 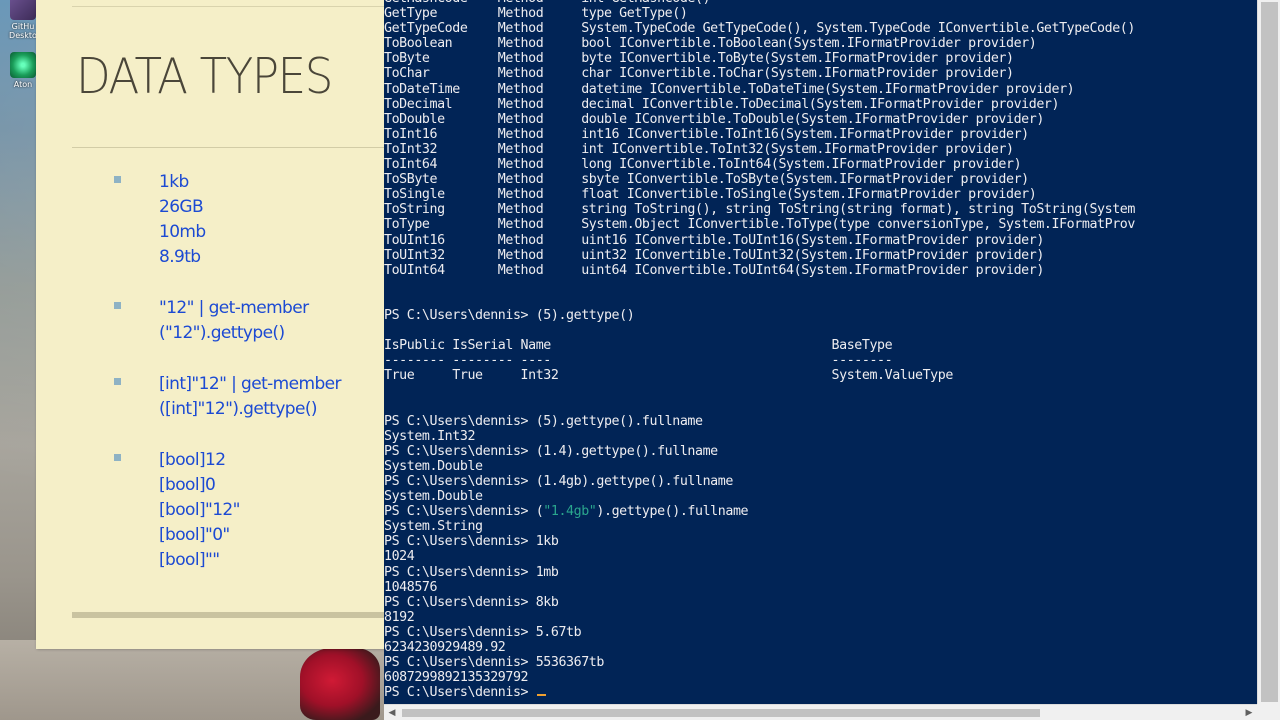 What do you see at coordinates (250, 384) in the screenshot?
I see `bullet-line: [int]"12" | get-member` at bounding box center [250, 384].